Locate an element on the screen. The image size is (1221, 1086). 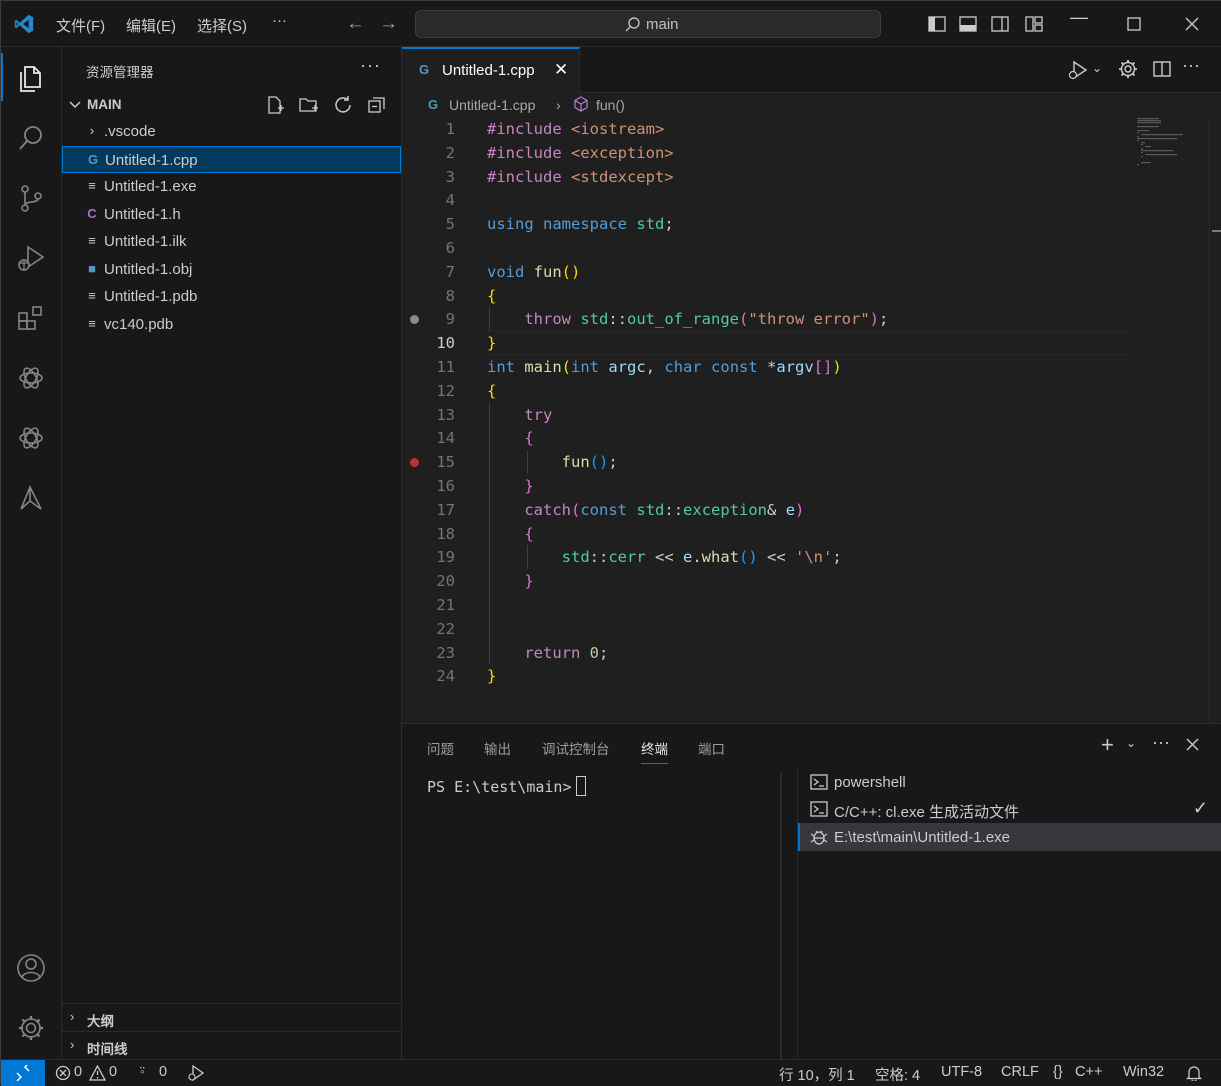
explorer-activity is located at coordinates (31, 77).